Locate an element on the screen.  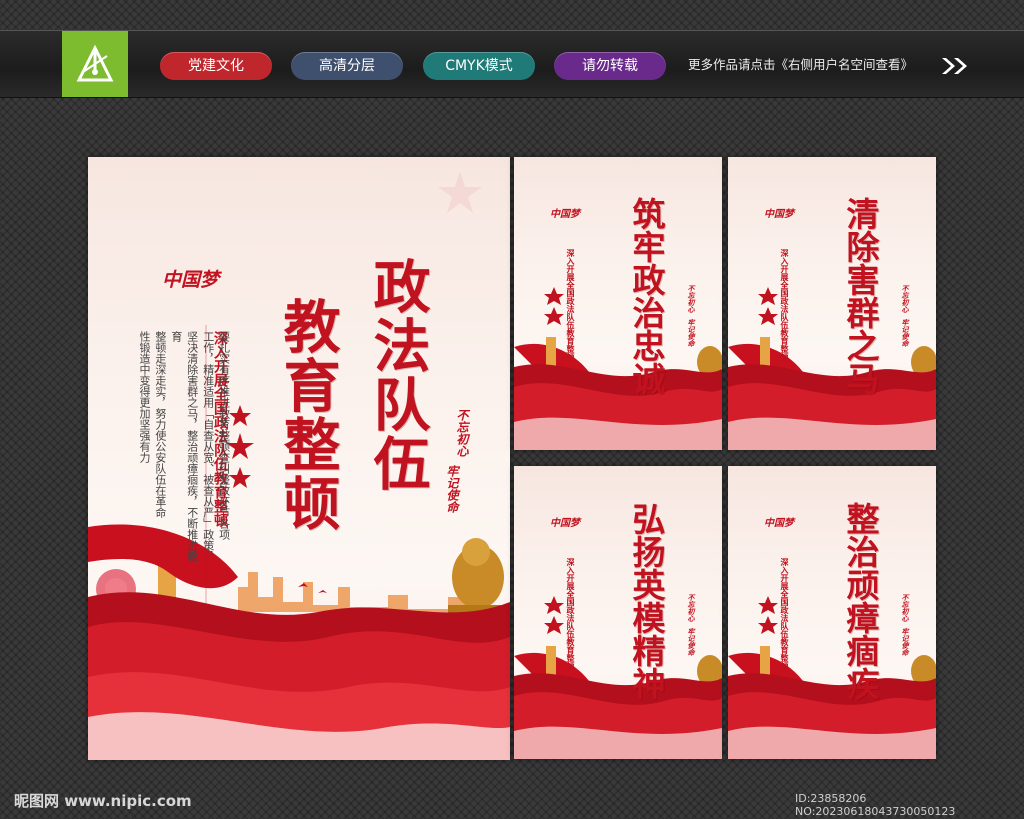
small-poster-title: 筑牢政治忠诚 is located at coordinates (646, 296).